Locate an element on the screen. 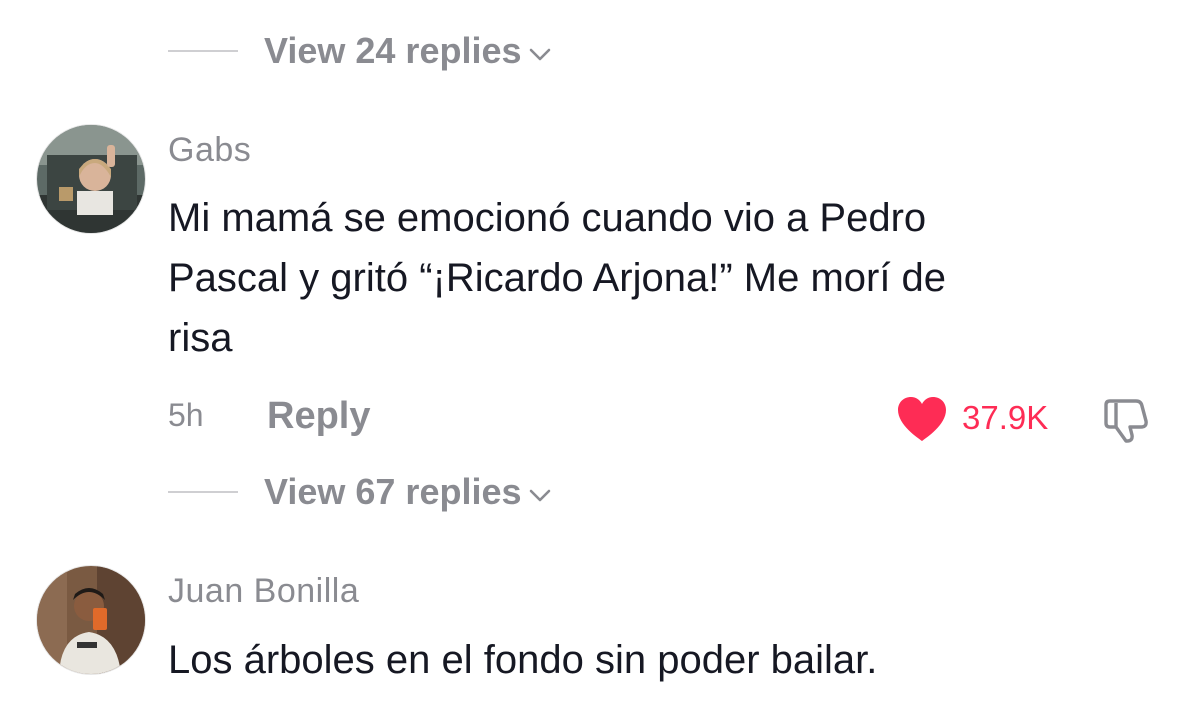  view-replies-row: View 24 replies is located at coordinates (360, 51).